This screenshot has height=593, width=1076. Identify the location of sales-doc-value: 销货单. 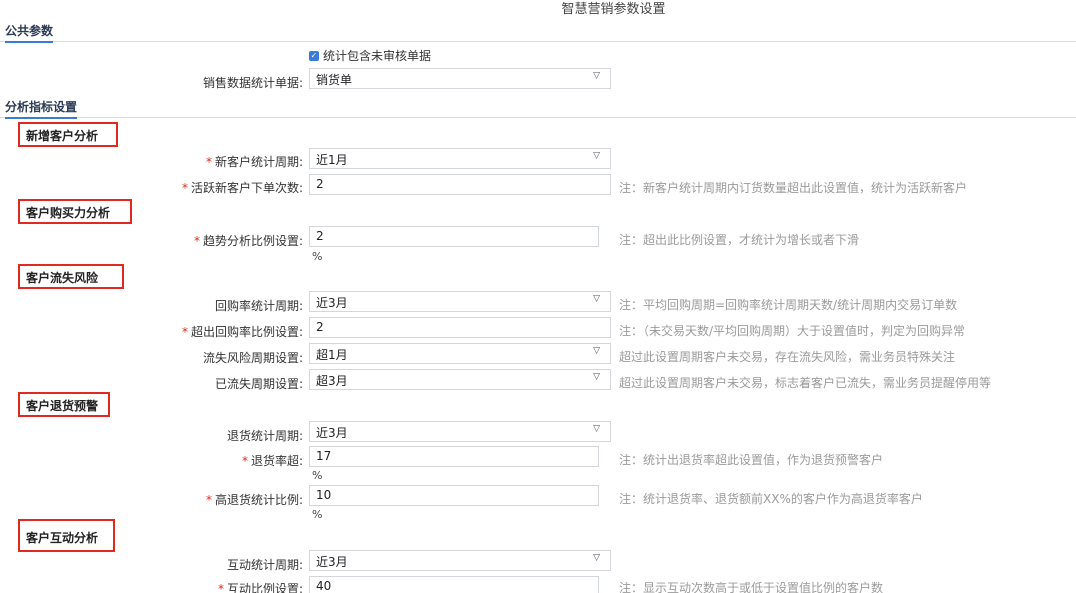
(334, 80).